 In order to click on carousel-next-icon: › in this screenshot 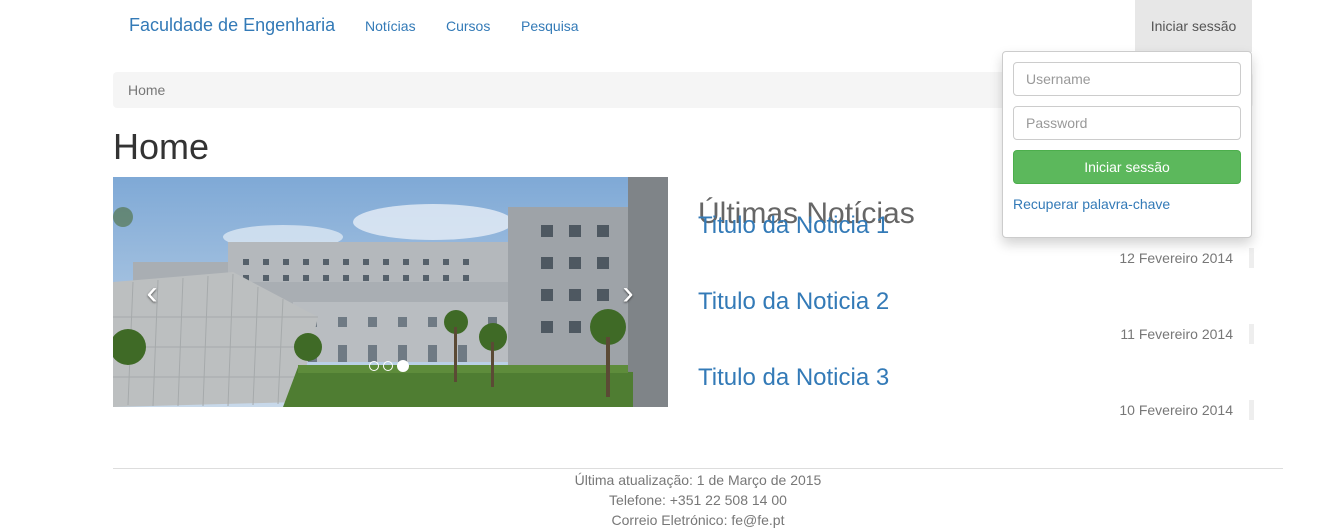, I will do `click(628, 293)`.